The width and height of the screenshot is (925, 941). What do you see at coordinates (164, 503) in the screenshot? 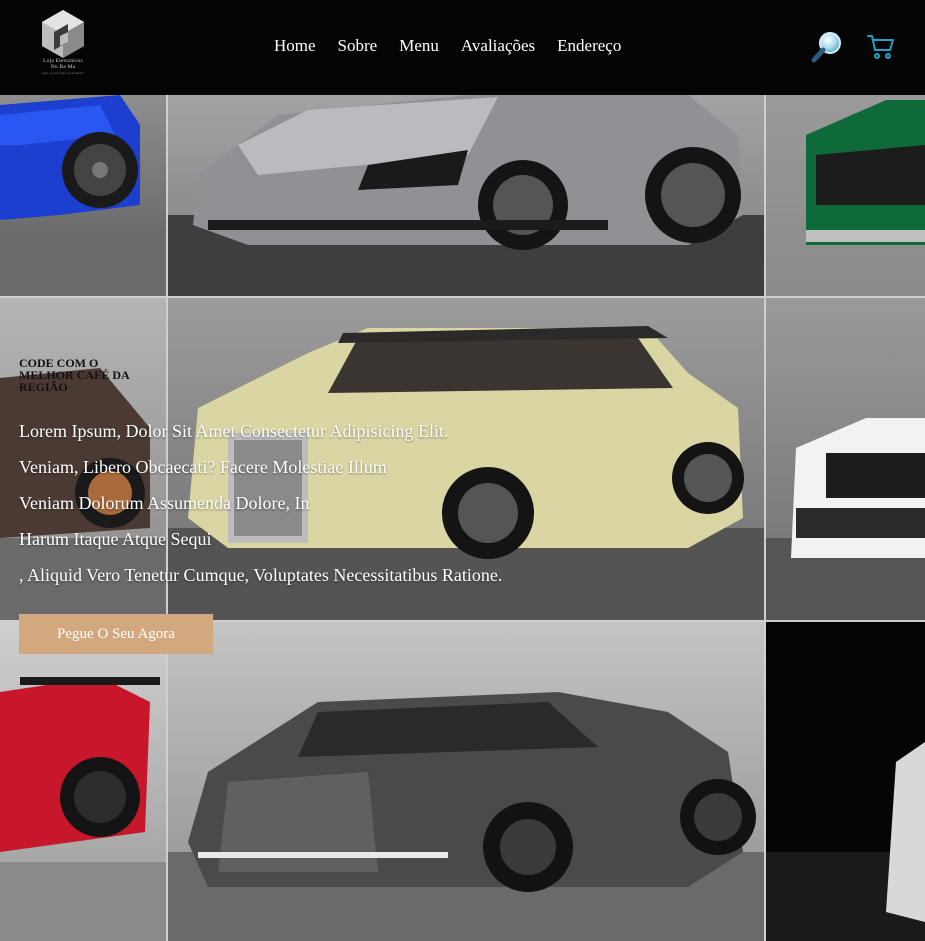
I see `hero-line: Veniam Dolorum Assumenda Dolore, In` at bounding box center [164, 503].